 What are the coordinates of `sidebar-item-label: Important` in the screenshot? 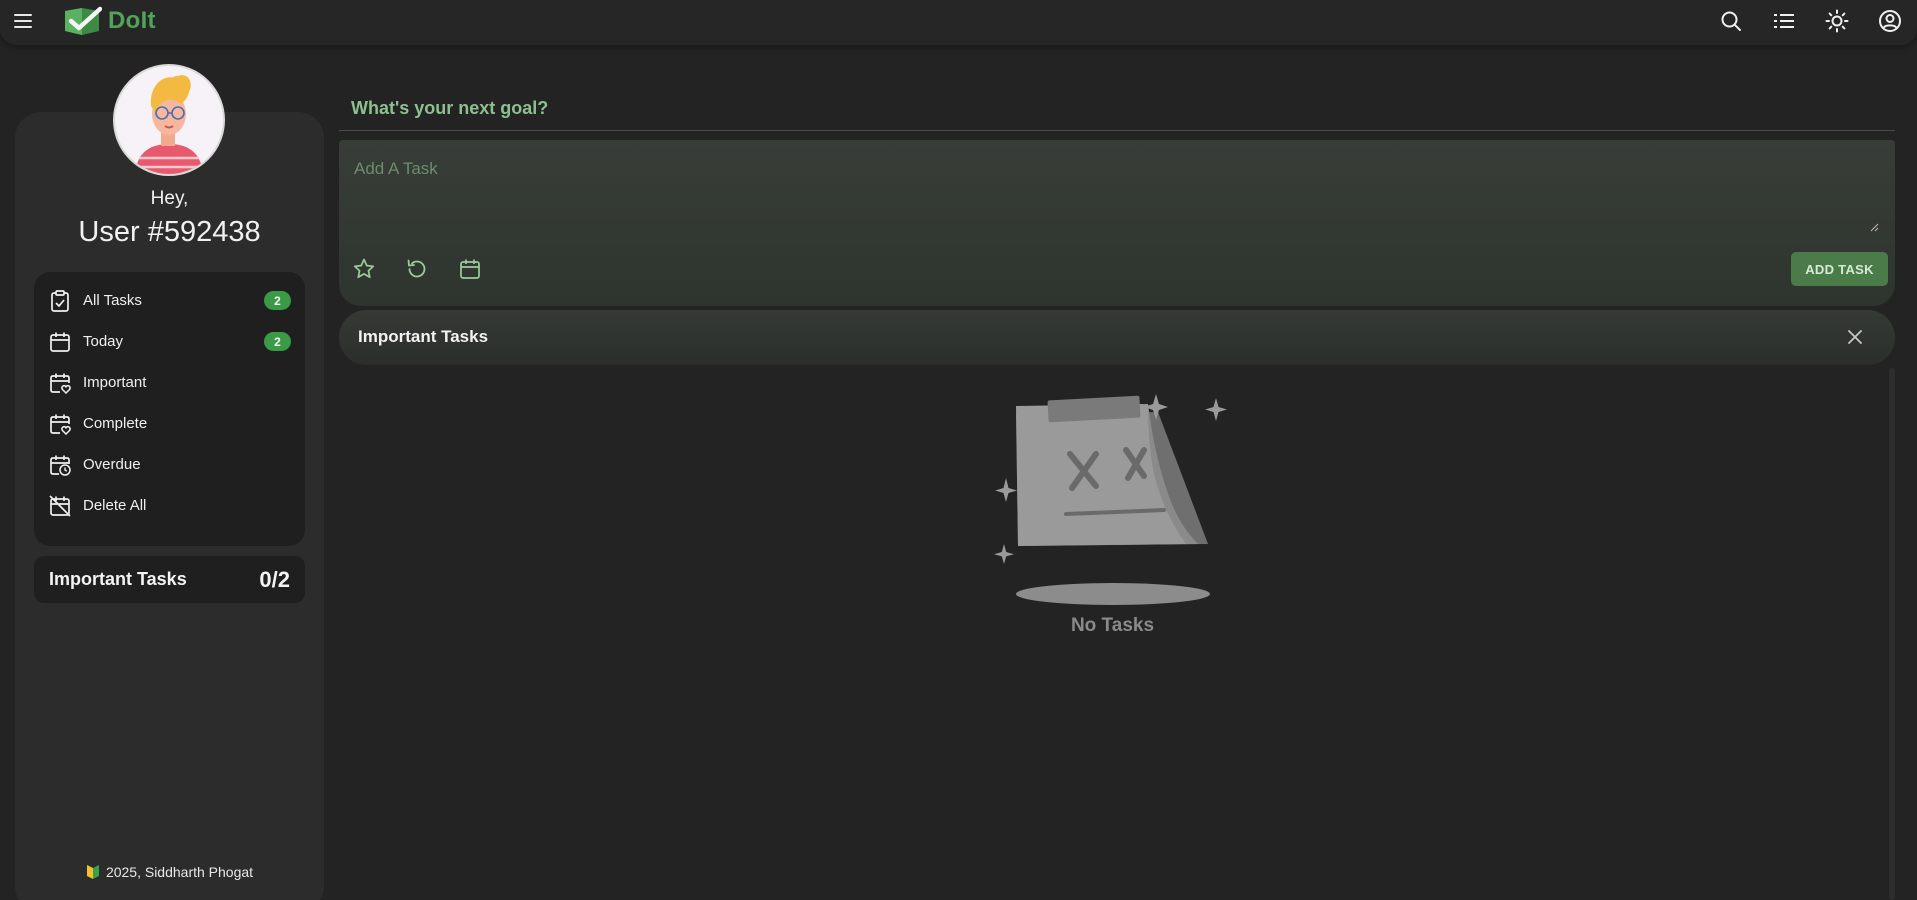 It's located at (115, 382).